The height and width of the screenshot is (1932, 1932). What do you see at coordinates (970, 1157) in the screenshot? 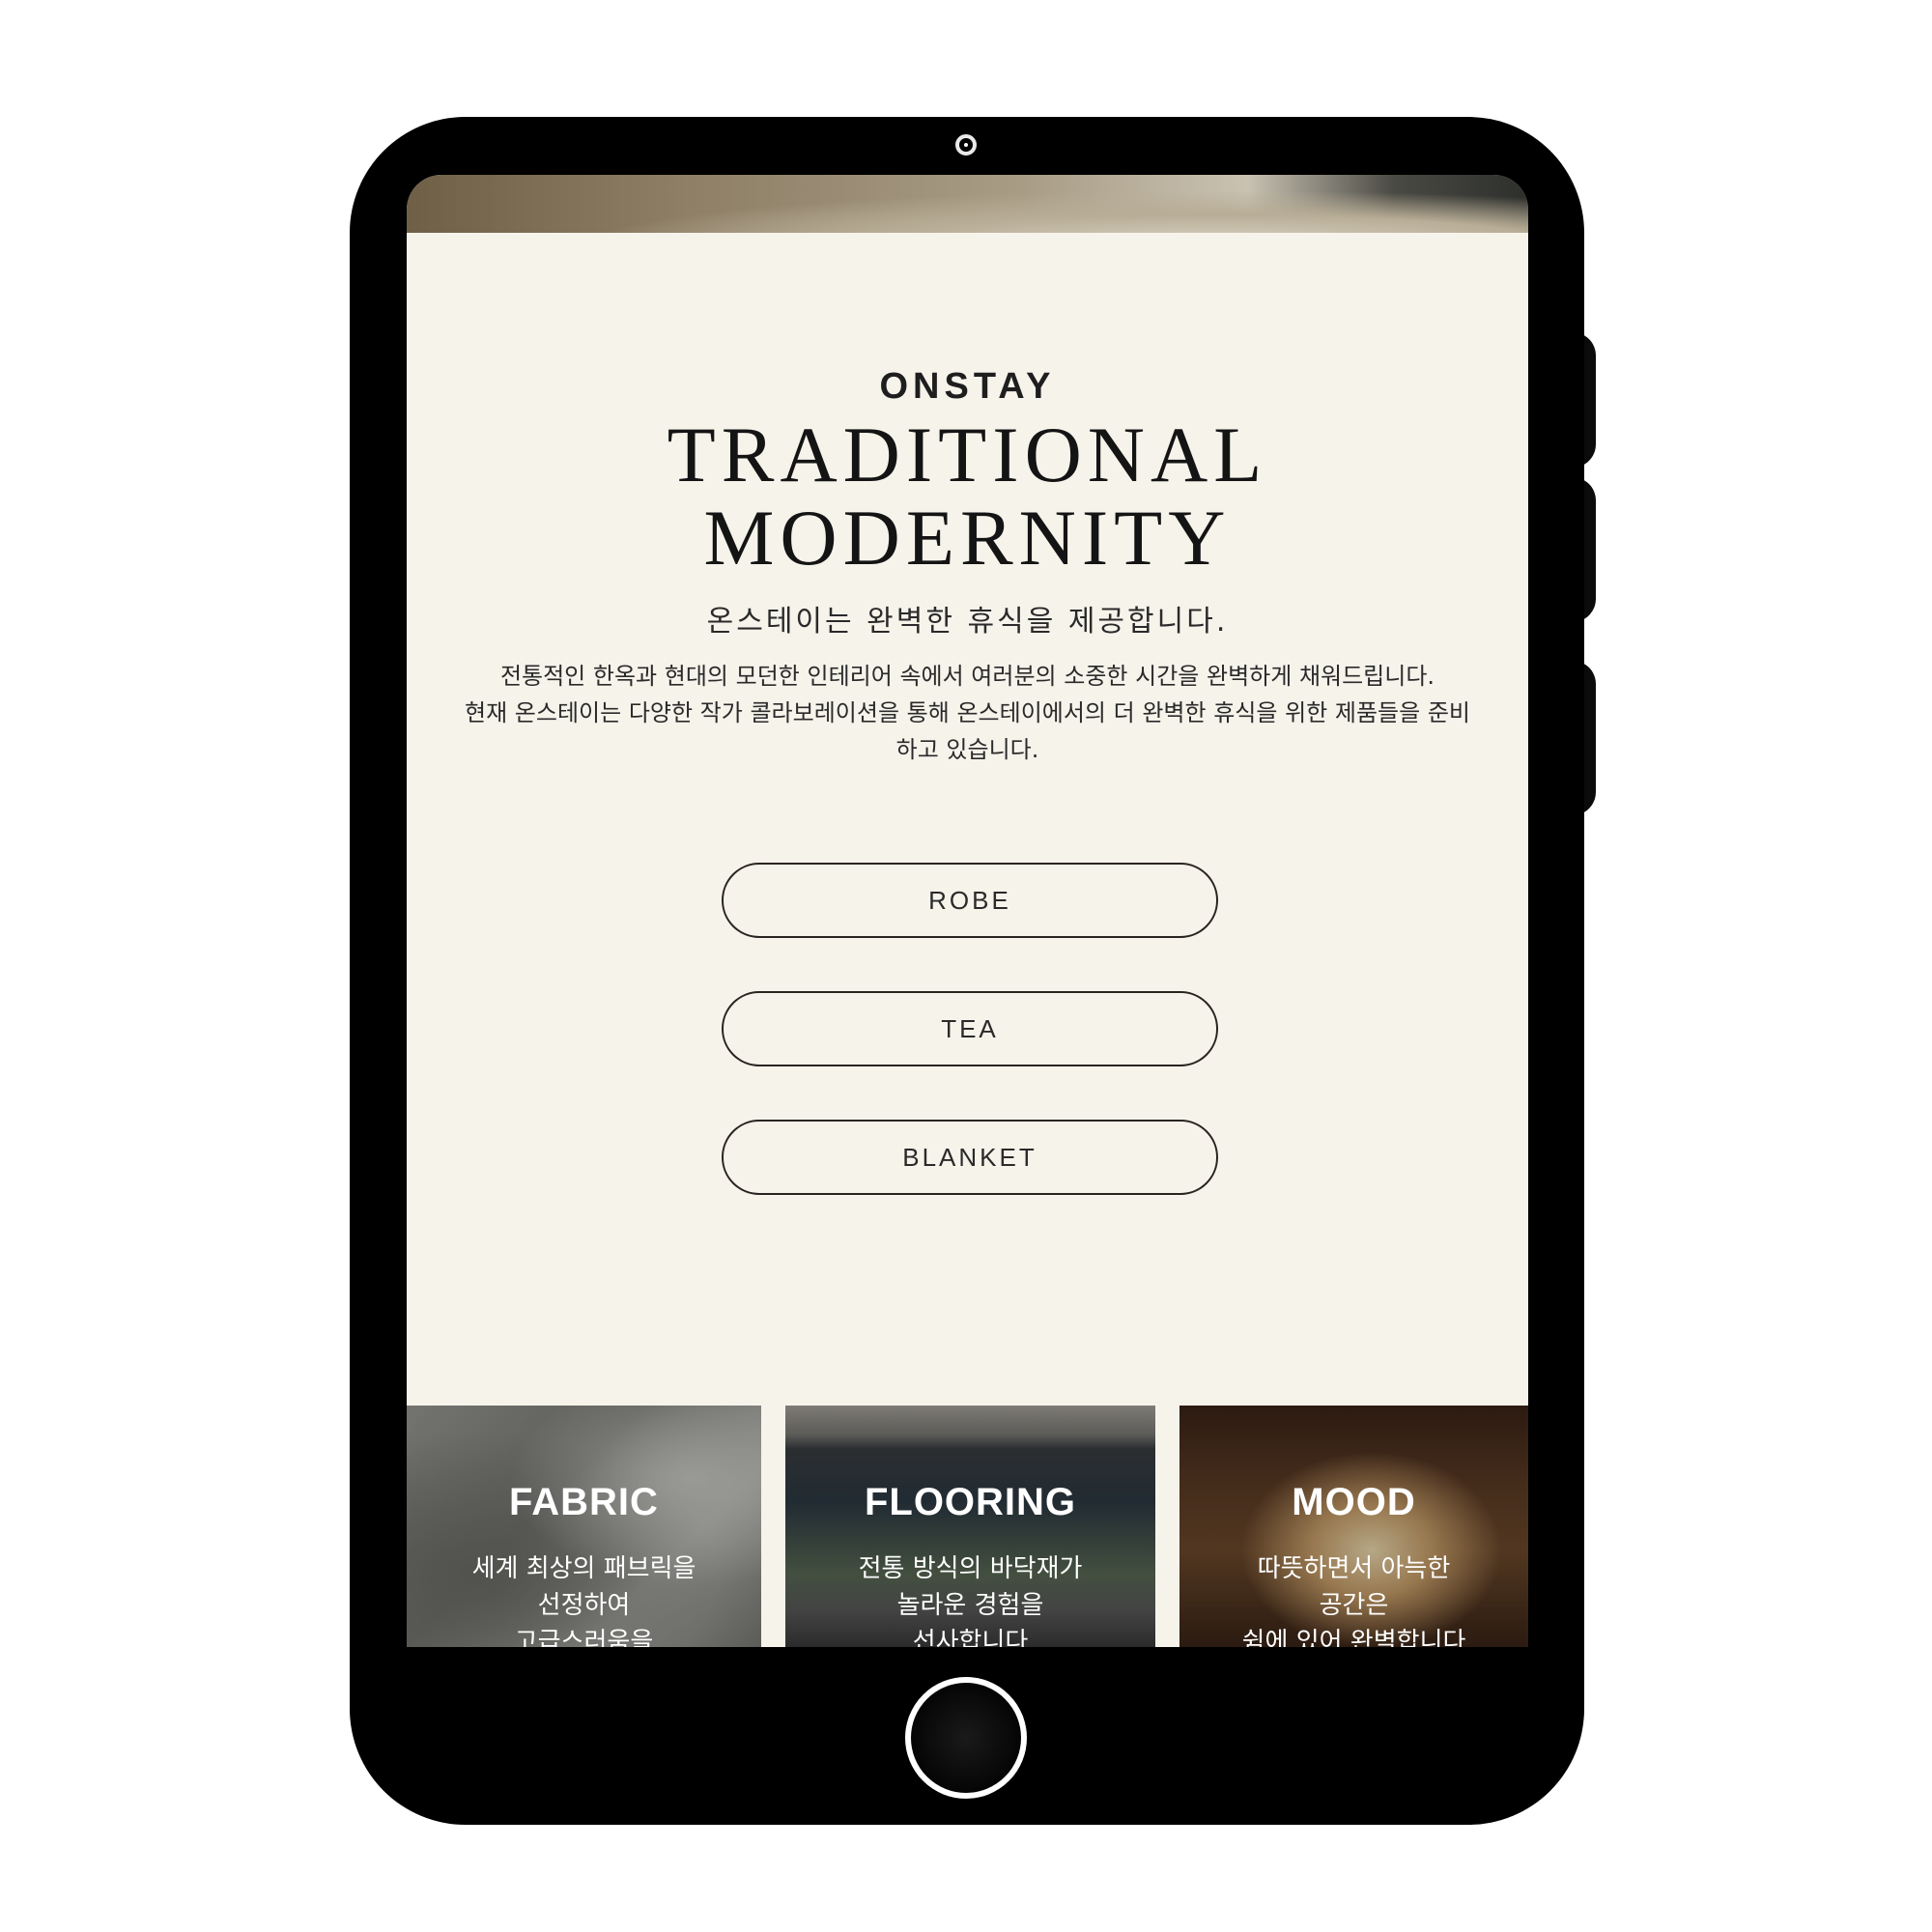
I see `blanket-button: BLANKET` at bounding box center [970, 1157].